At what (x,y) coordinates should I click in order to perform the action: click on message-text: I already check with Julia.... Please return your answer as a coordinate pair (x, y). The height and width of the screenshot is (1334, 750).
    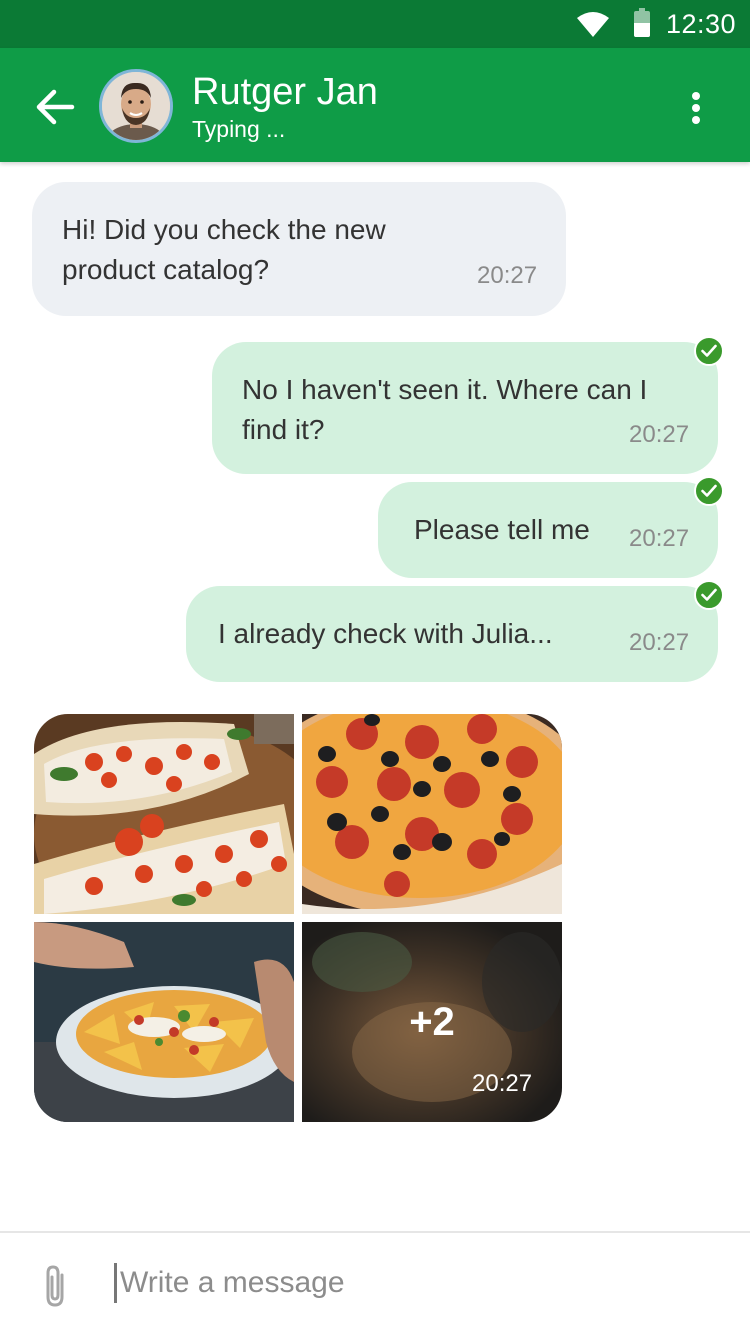
    Looking at the image, I should click on (385, 633).